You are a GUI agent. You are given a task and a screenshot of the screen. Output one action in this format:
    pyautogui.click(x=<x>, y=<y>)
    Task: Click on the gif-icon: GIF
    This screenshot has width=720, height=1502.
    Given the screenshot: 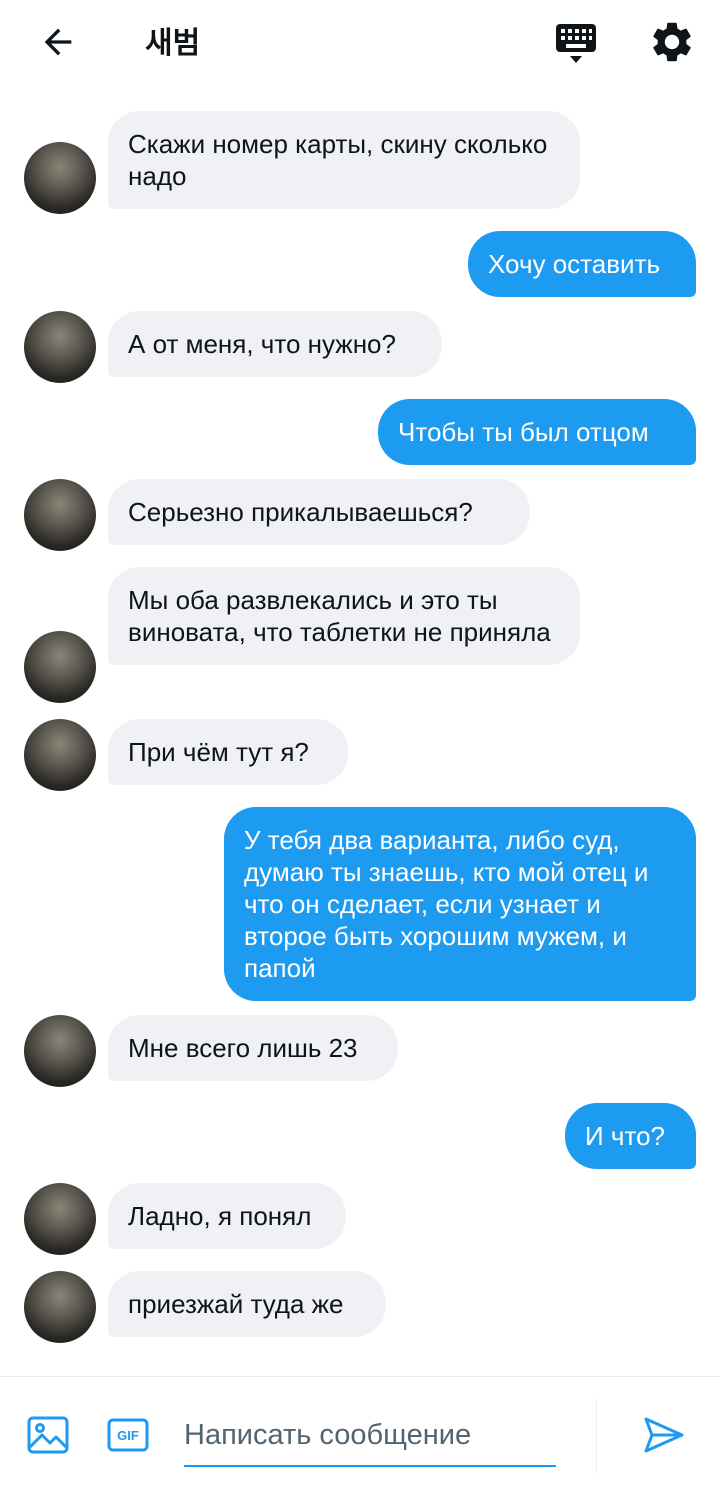 What is the action you would take?
    pyautogui.click(x=128, y=1435)
    